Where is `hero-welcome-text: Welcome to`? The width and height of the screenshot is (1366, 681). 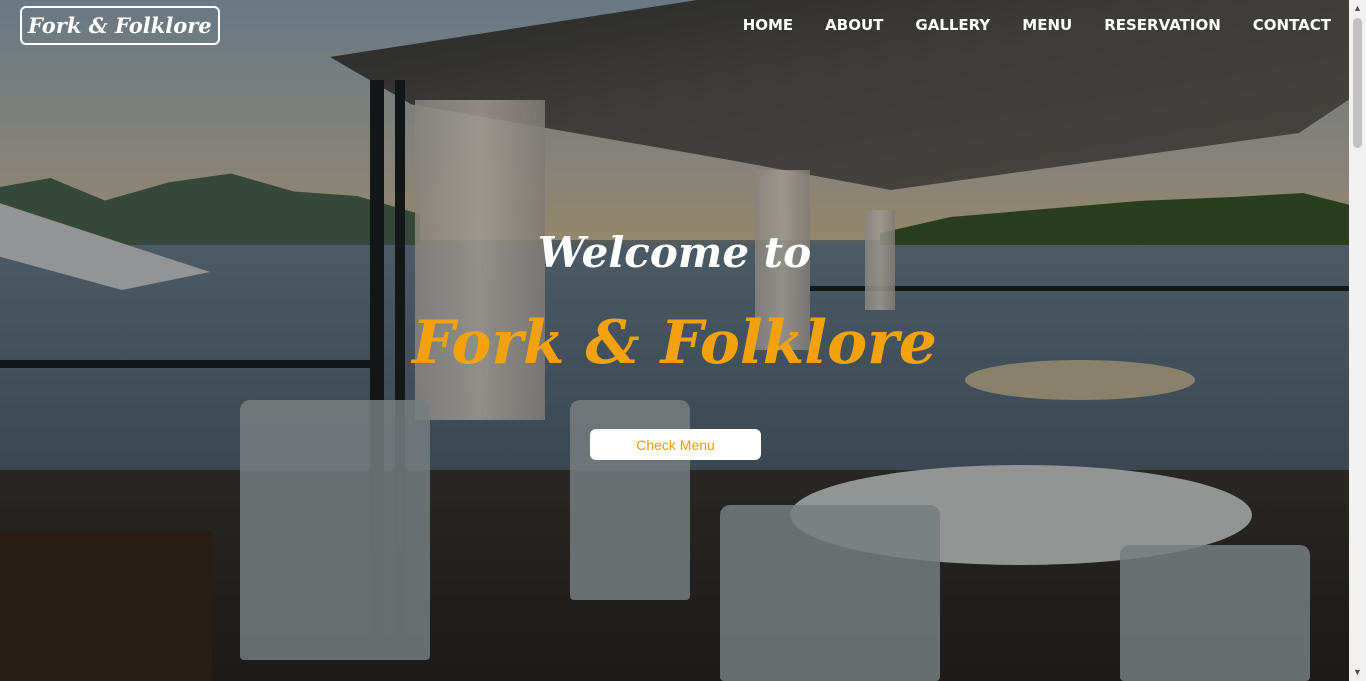
hero-welcome-text: Welcome to is located at coordinates (674, 252).